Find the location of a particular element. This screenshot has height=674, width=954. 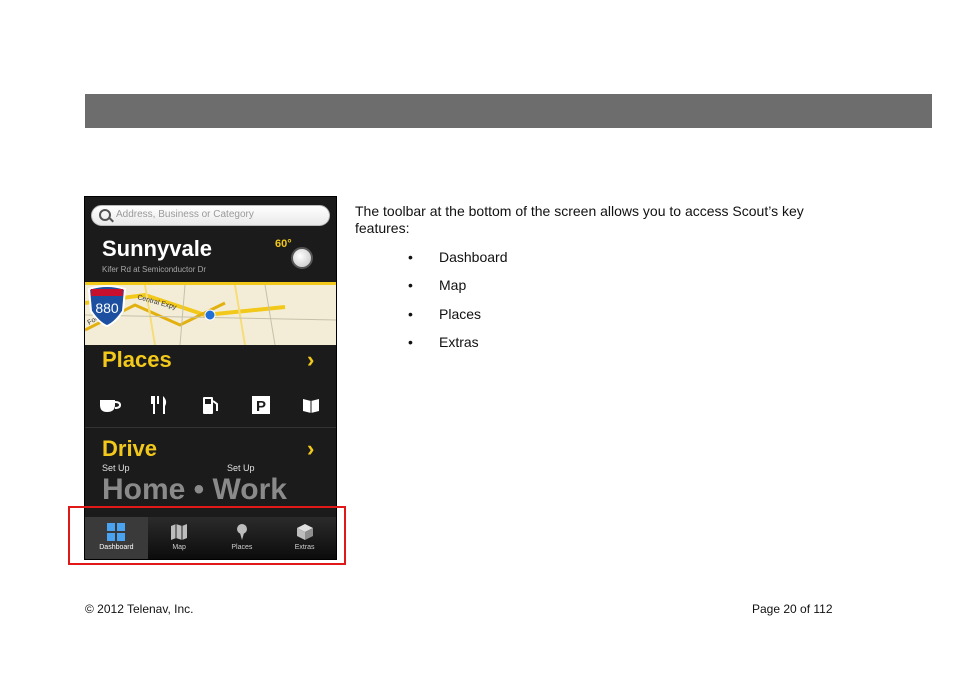

interstate-shield-icon: 880 is located at coordinates (107, 306).